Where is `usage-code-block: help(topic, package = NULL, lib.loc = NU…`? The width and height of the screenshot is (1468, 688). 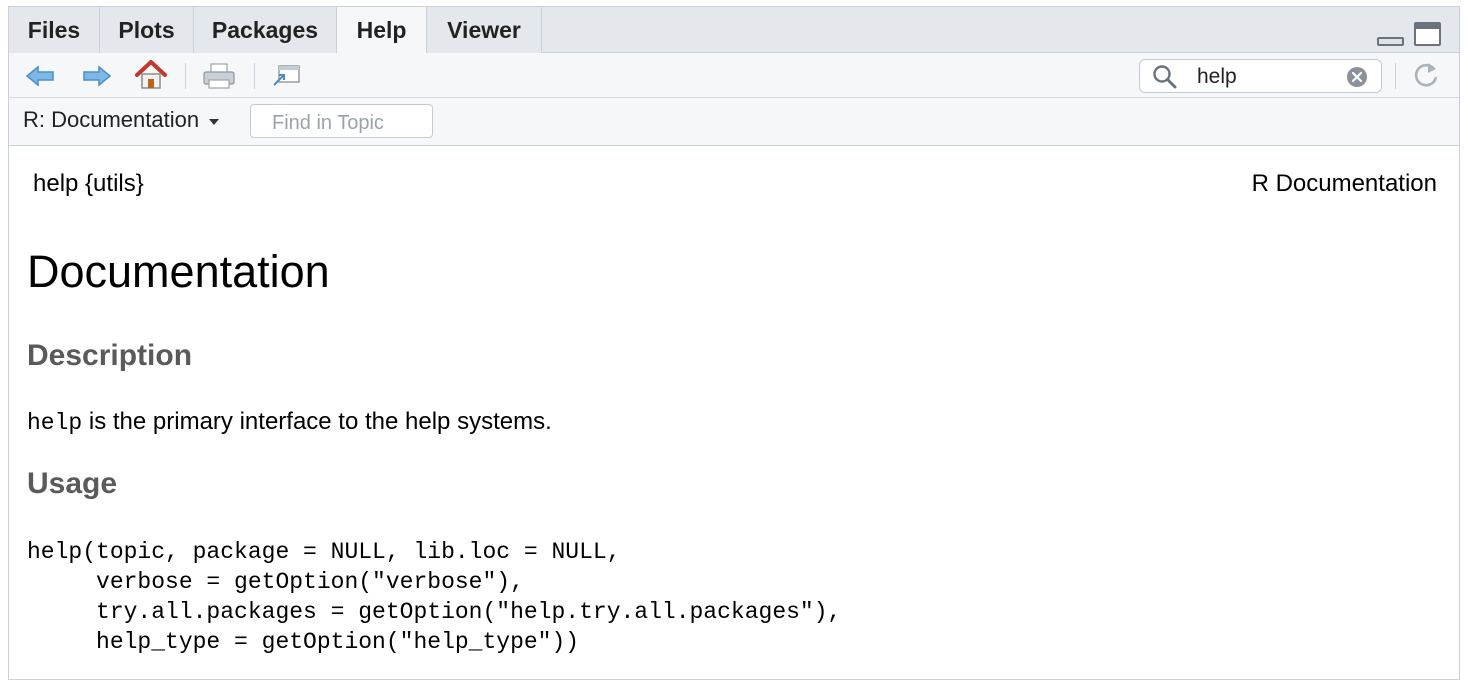 usage-code-block: help(topic, package = NULL, lib.loc = NU… is located at coordinates (434, 597).